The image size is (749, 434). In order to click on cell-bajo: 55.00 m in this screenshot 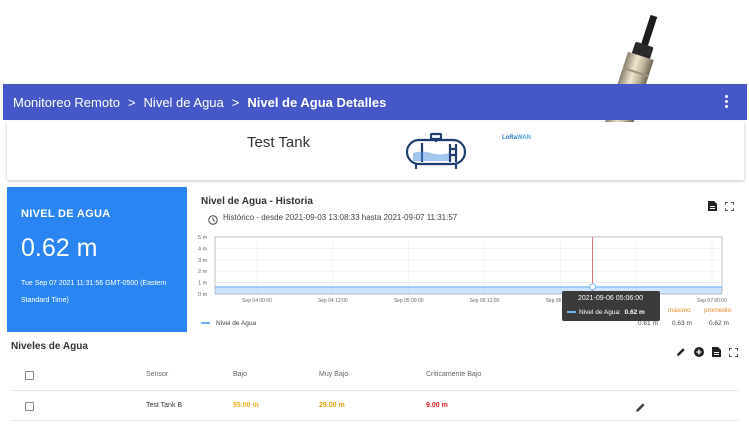, I will do `click(246, 405)`.